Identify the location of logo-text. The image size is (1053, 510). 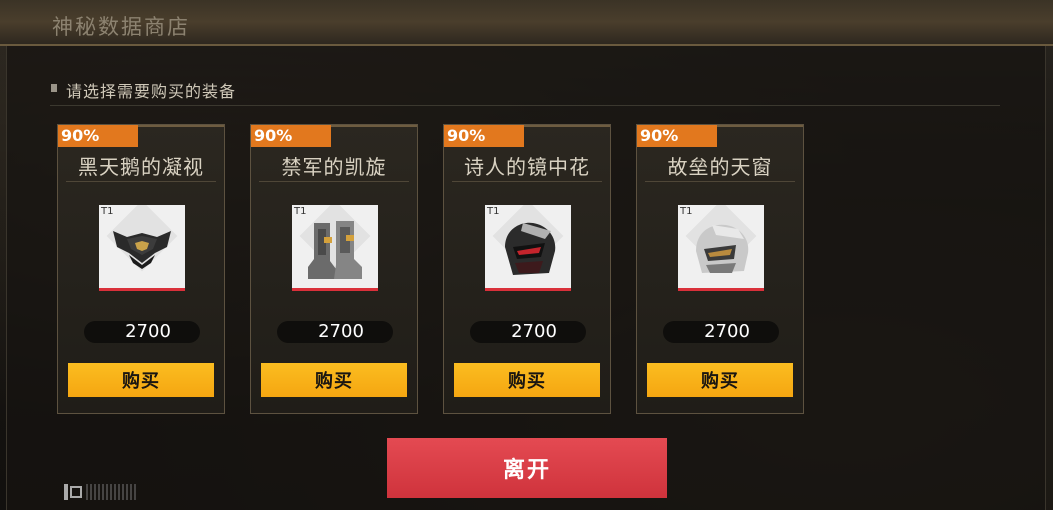
(111, 492).